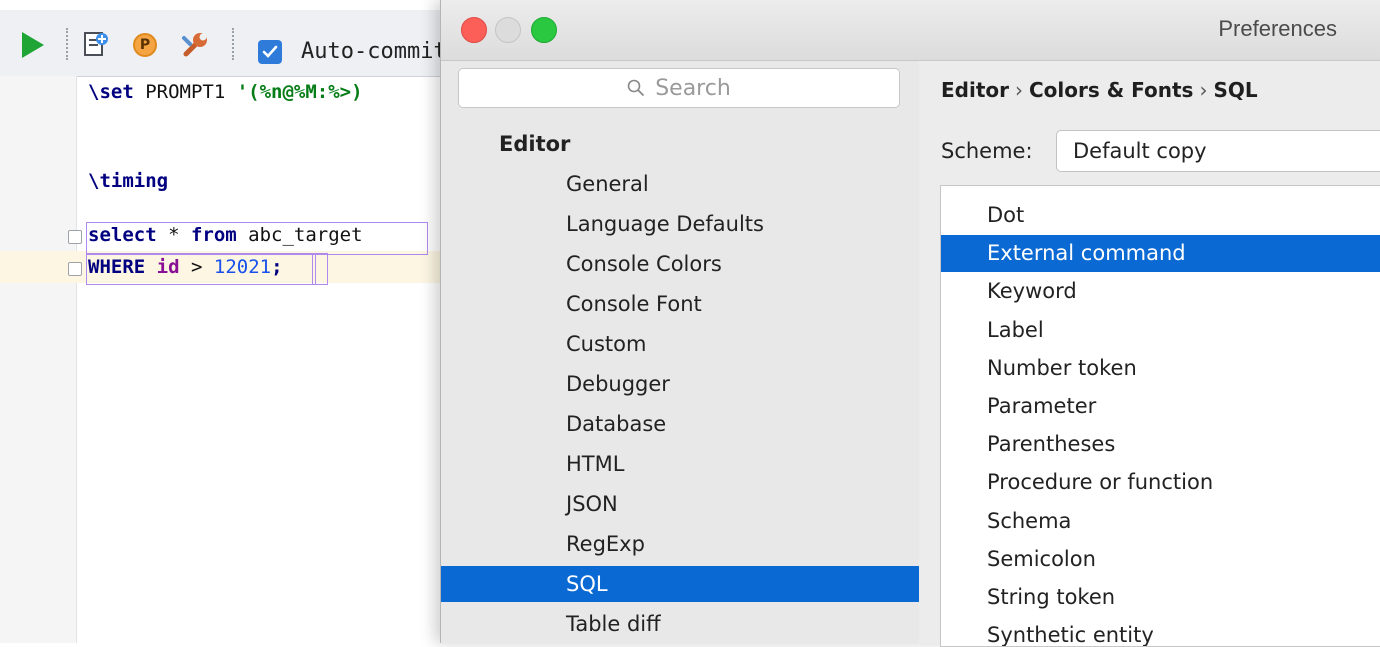 The height and width of the screenshot is (647, 1380). I want to click on search-input: Search, so click(679, 88).